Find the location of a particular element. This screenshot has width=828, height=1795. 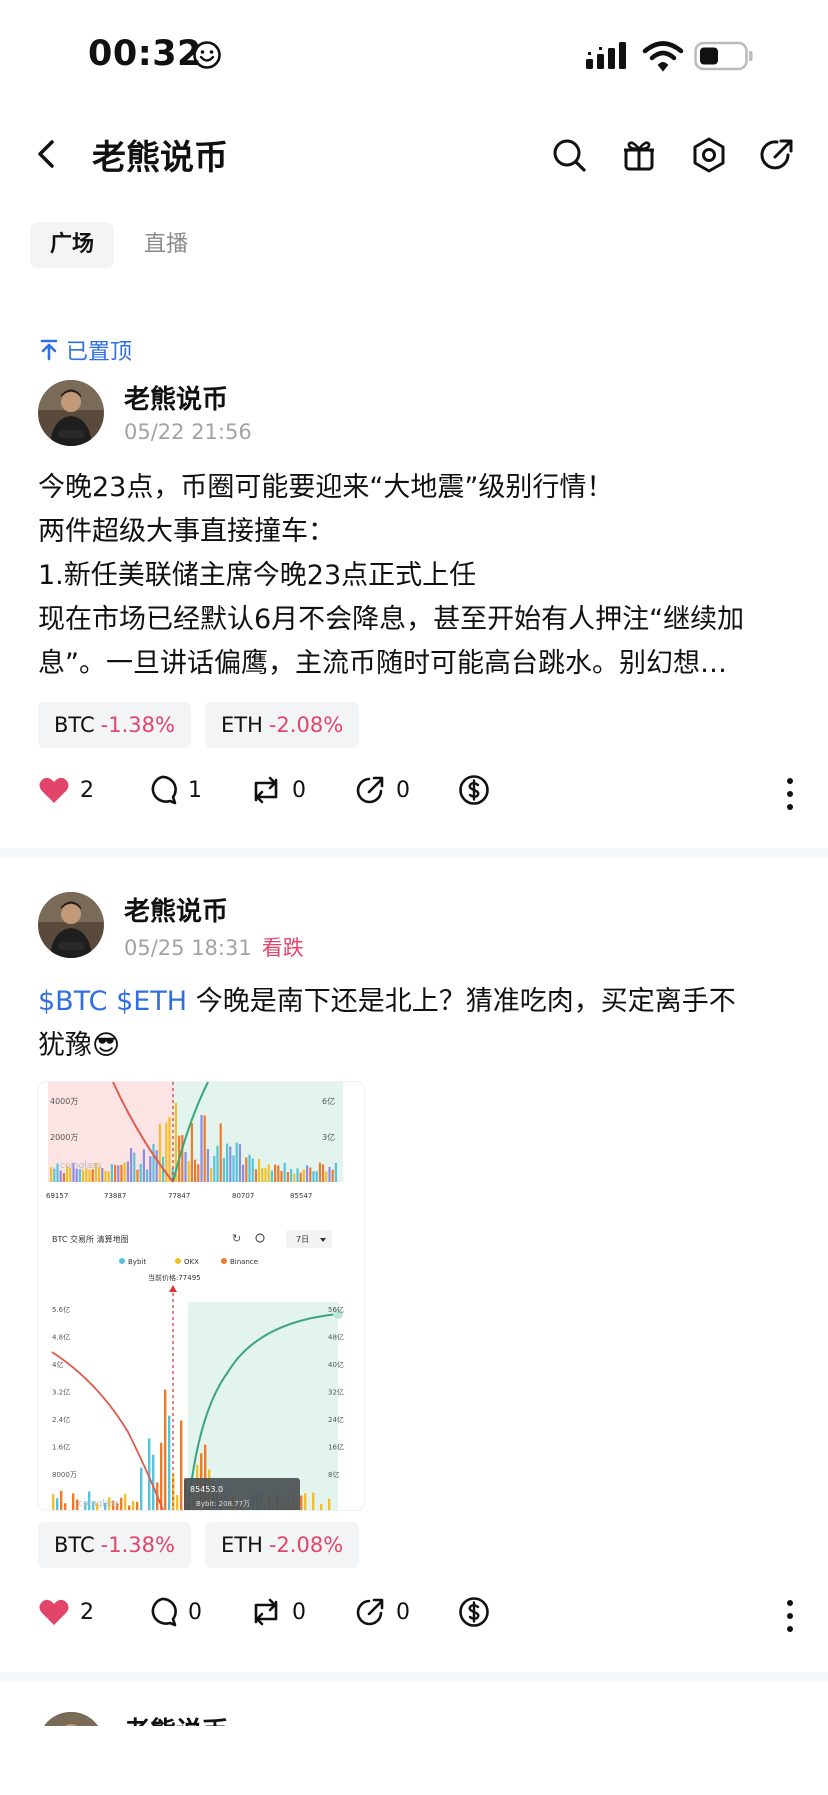

top-x-tick: 77847 is located at coordinates (179, 1196).